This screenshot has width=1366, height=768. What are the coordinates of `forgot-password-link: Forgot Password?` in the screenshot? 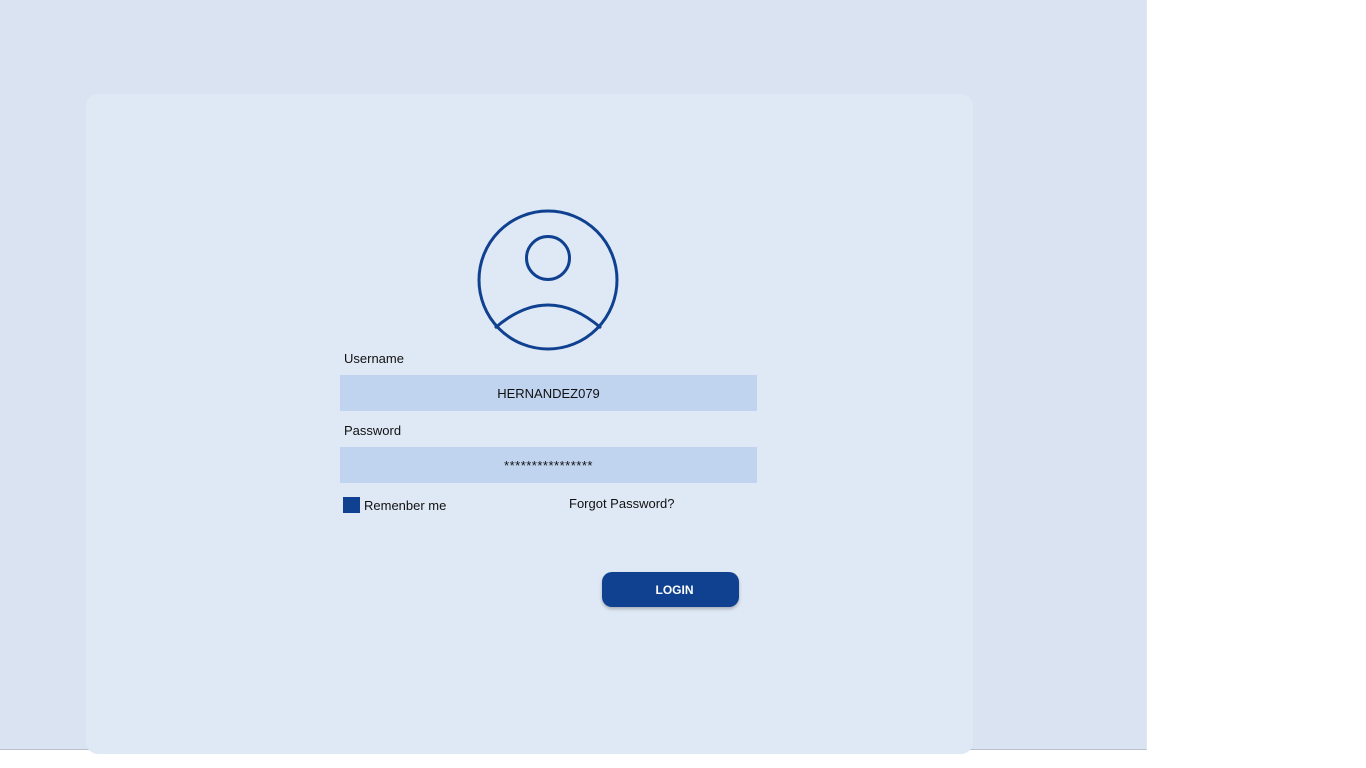 It's located at (622, 503).